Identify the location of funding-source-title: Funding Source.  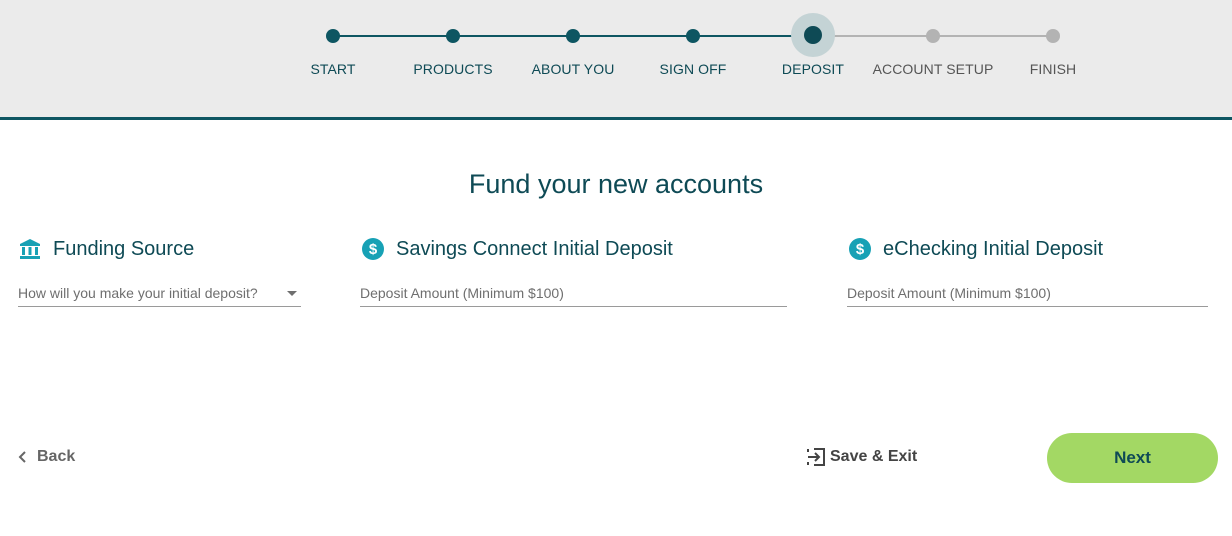
(124, 248).